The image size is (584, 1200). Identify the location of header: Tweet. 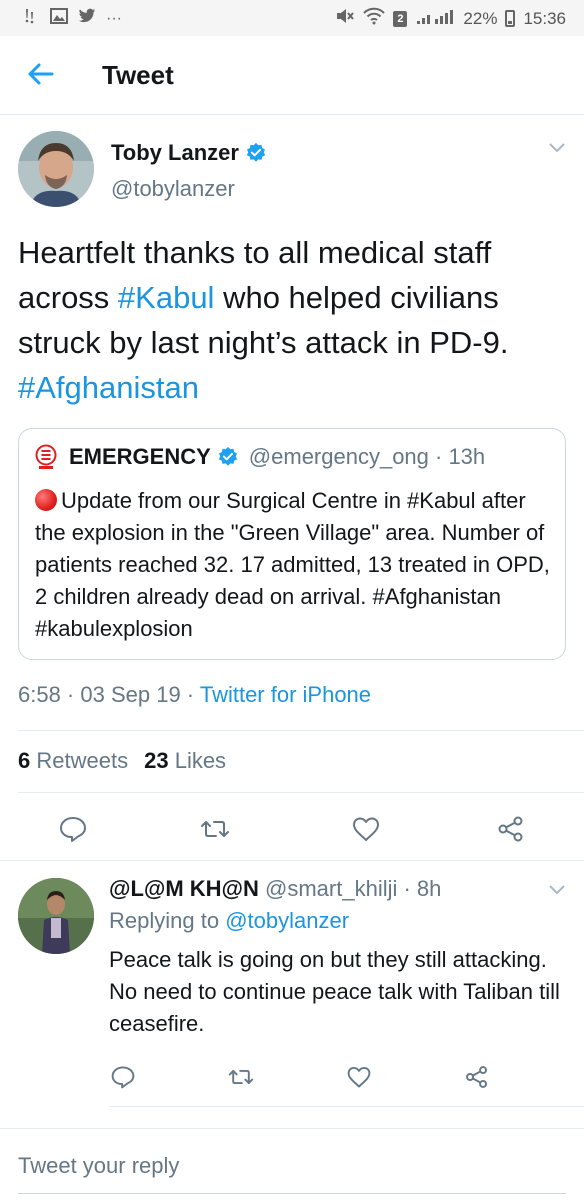
(292, 75).